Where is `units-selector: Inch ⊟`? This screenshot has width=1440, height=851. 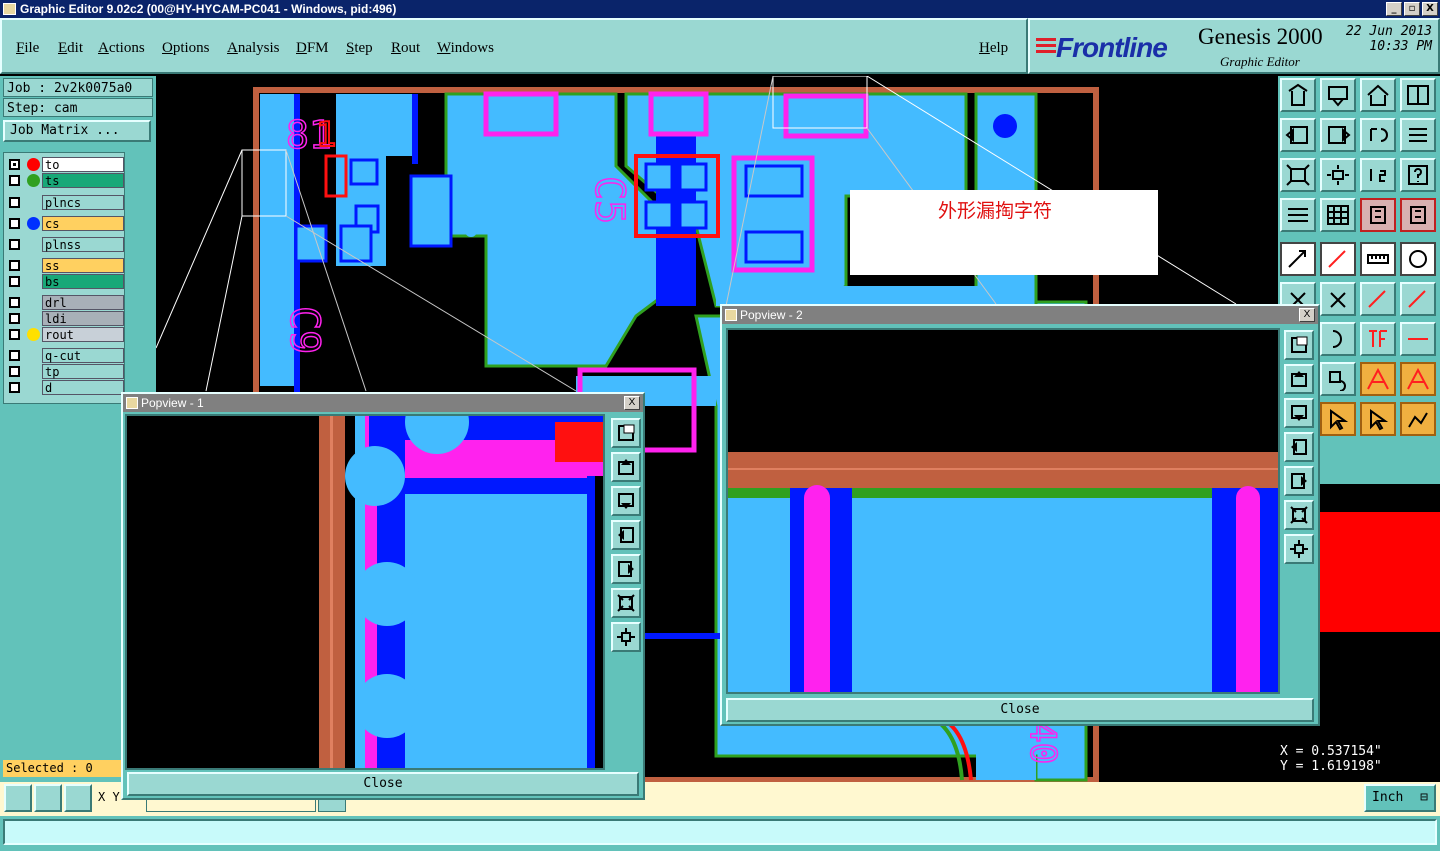 units-selector: Inch ⊟ is located at coordinates (1400, 798).